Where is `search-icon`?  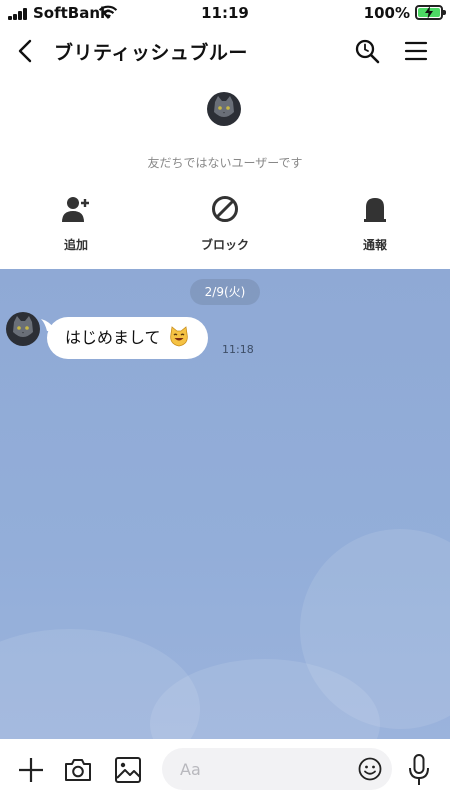
search-icon is located at coordinates (367, 51).